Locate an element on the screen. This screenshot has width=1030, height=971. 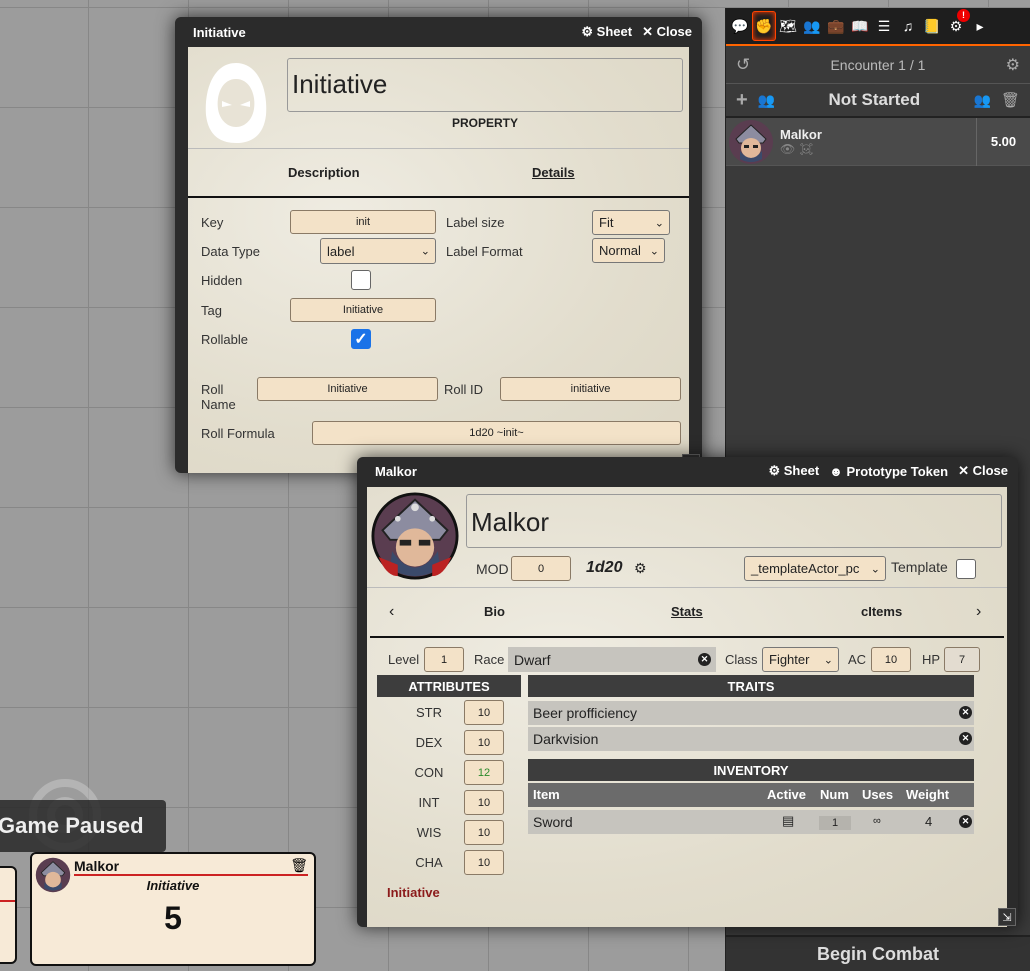
hidden-eye-icon: 👁 is located at coordinates (787, 149).